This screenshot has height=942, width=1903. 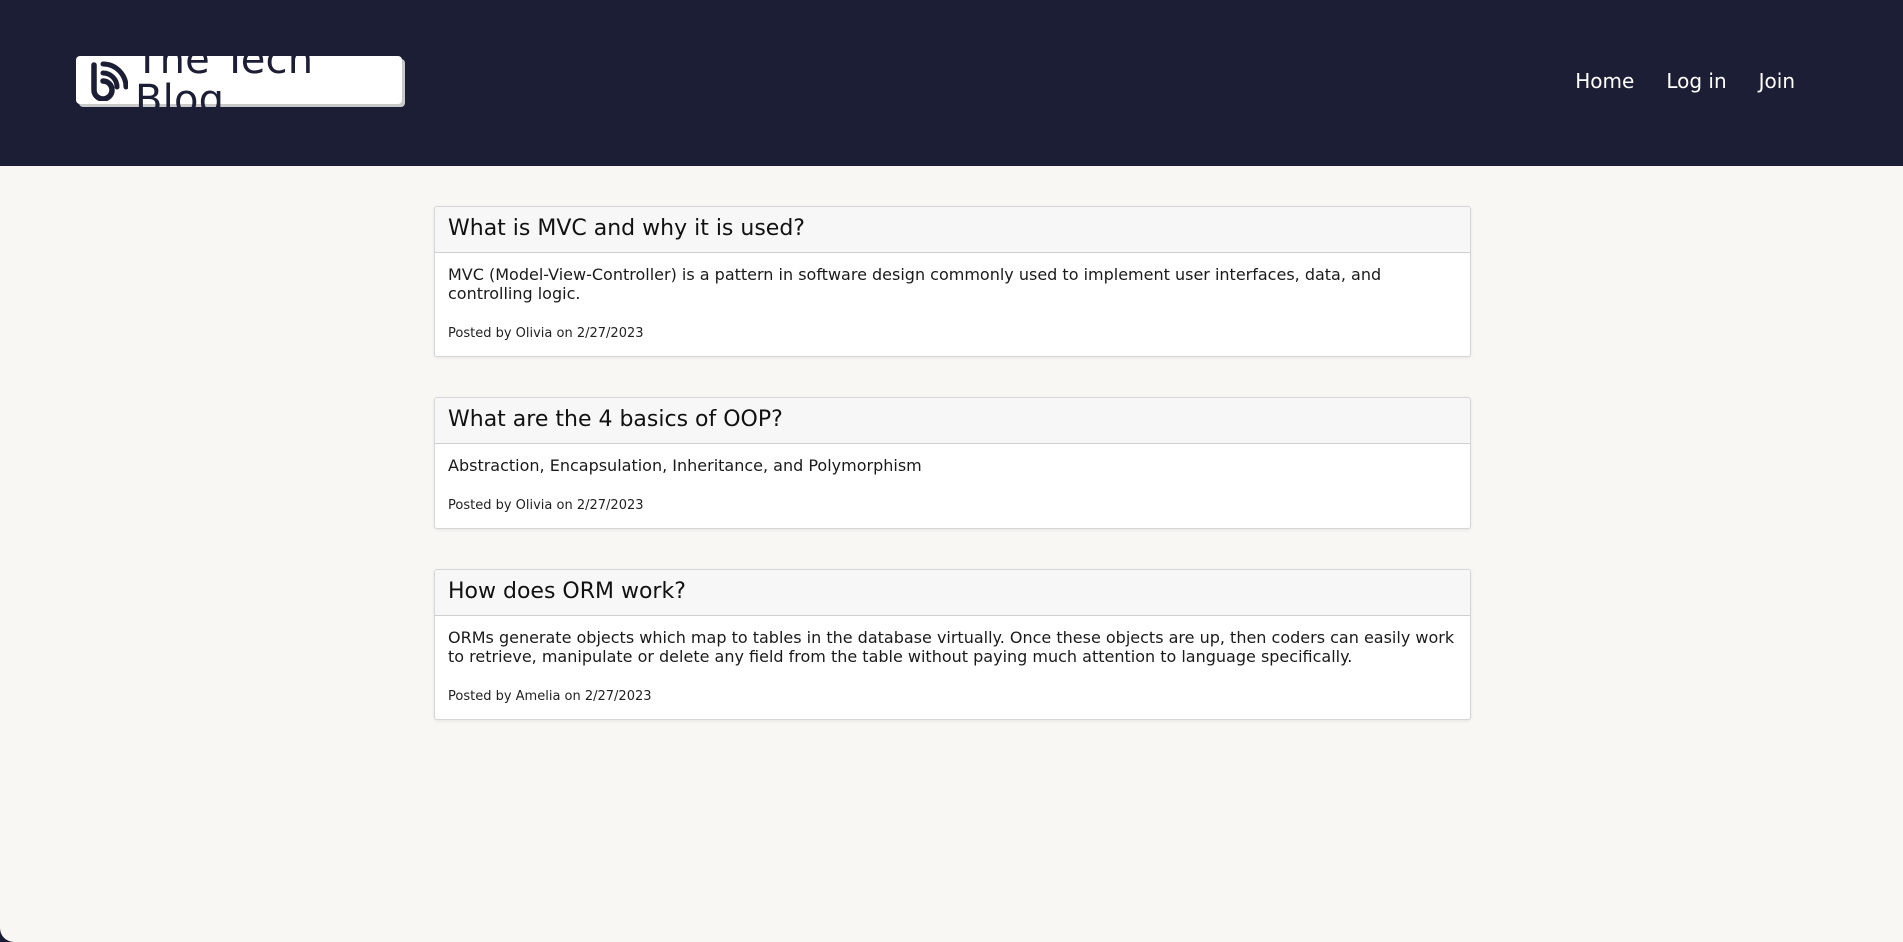 What do you see at coordinates (107, 80) in the screenshot?
I see `blog-rss-icon` at bounding box center [107, 80].